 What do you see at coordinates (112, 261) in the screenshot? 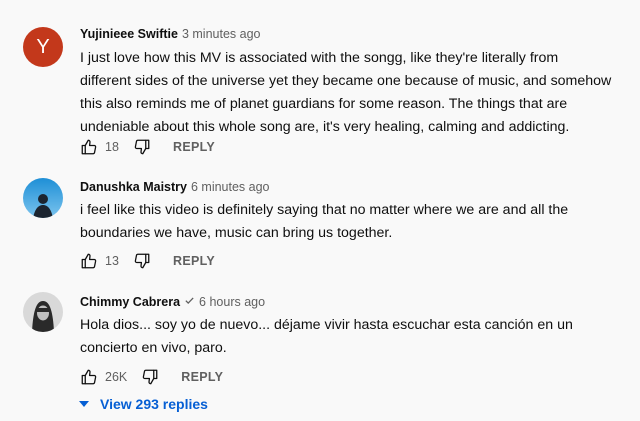
I see `like-count: 13` at bounding box center [112, 261].